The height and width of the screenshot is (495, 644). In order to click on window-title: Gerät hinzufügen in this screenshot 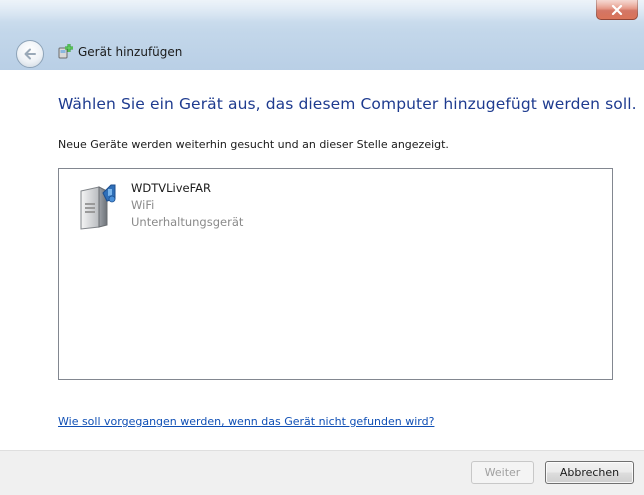, I will do `click(130, 52)`.